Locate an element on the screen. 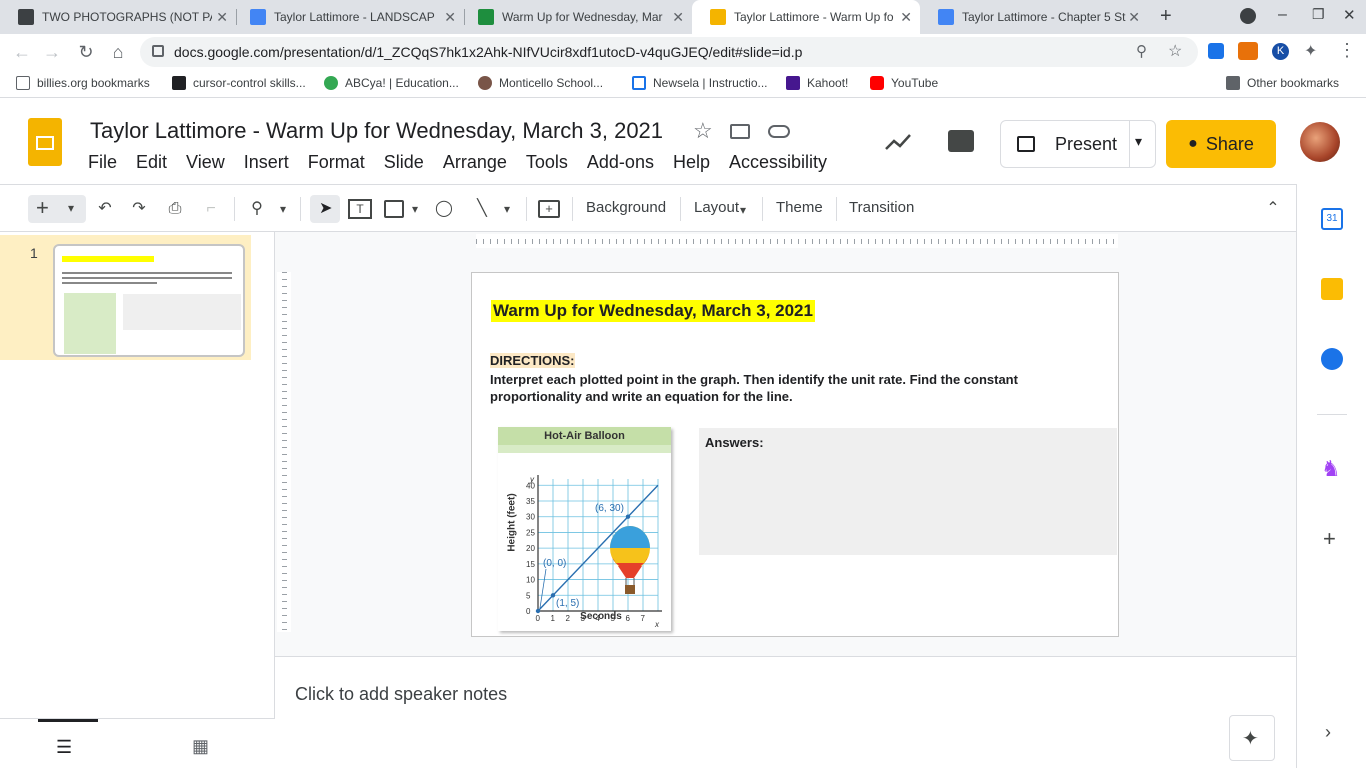 The image size is (1366, 768). tab-search-icon is located at coordinates (1248, 16).